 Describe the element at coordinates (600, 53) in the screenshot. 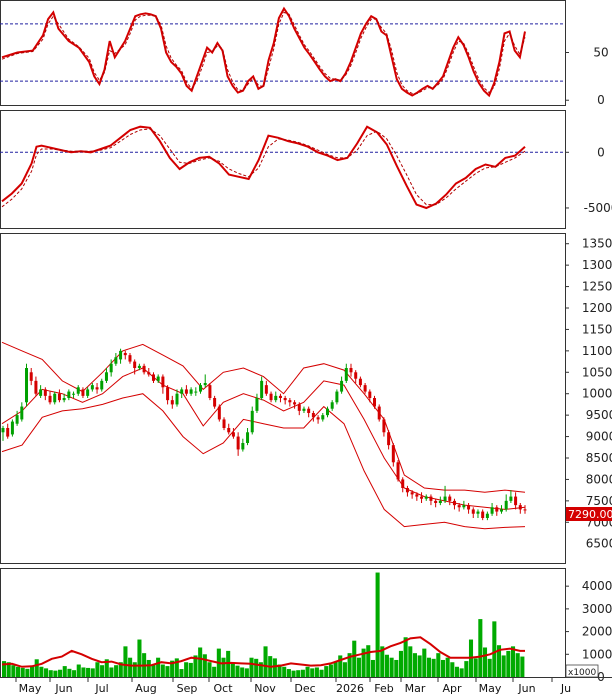

I see `y-tick-label: 50` at that location.